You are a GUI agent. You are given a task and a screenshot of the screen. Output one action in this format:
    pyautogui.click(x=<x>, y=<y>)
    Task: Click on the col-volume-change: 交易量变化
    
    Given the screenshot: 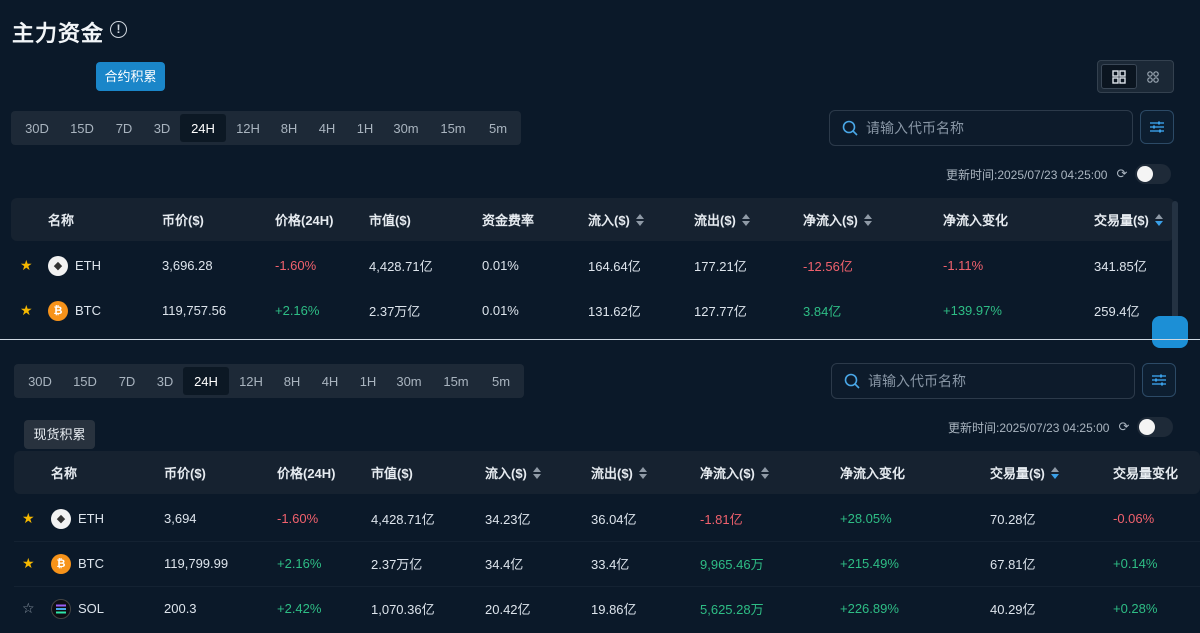 What is the action you would take?
    pyautogui.click(x=1146, y=473)
    